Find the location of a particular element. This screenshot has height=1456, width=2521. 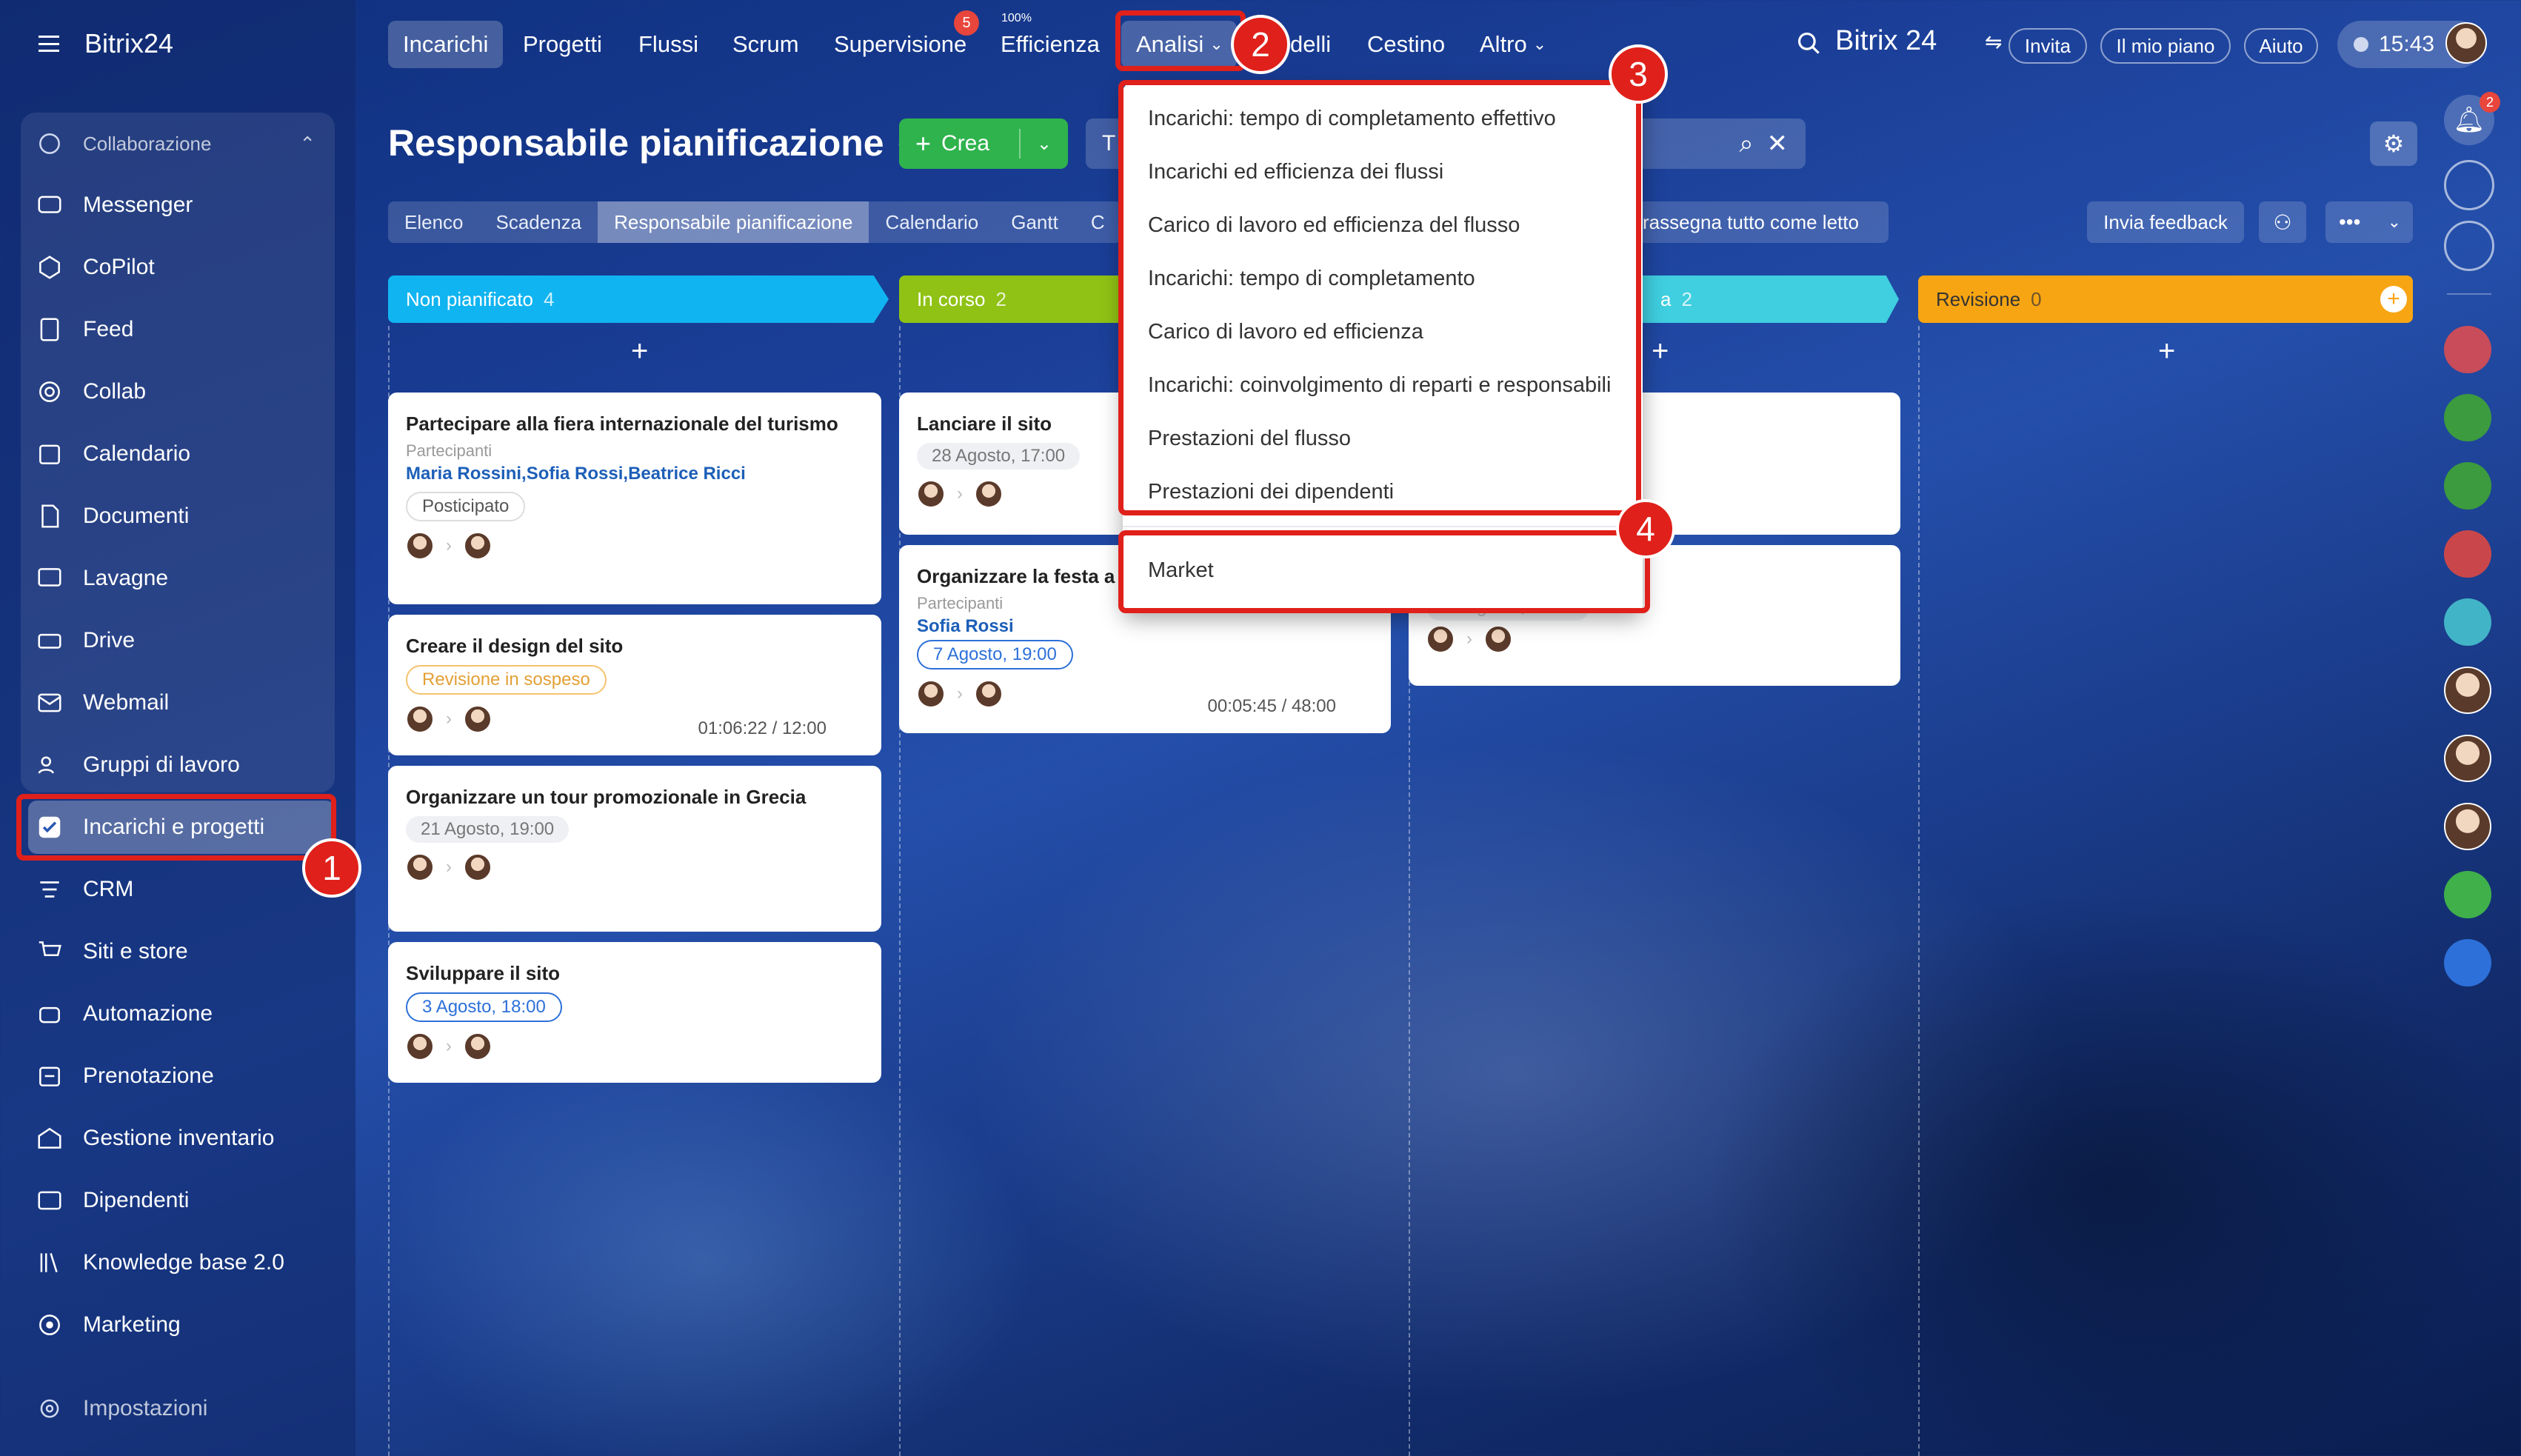

search-input-end: ⌕ ✕ is located at coordinates (1724, 143).